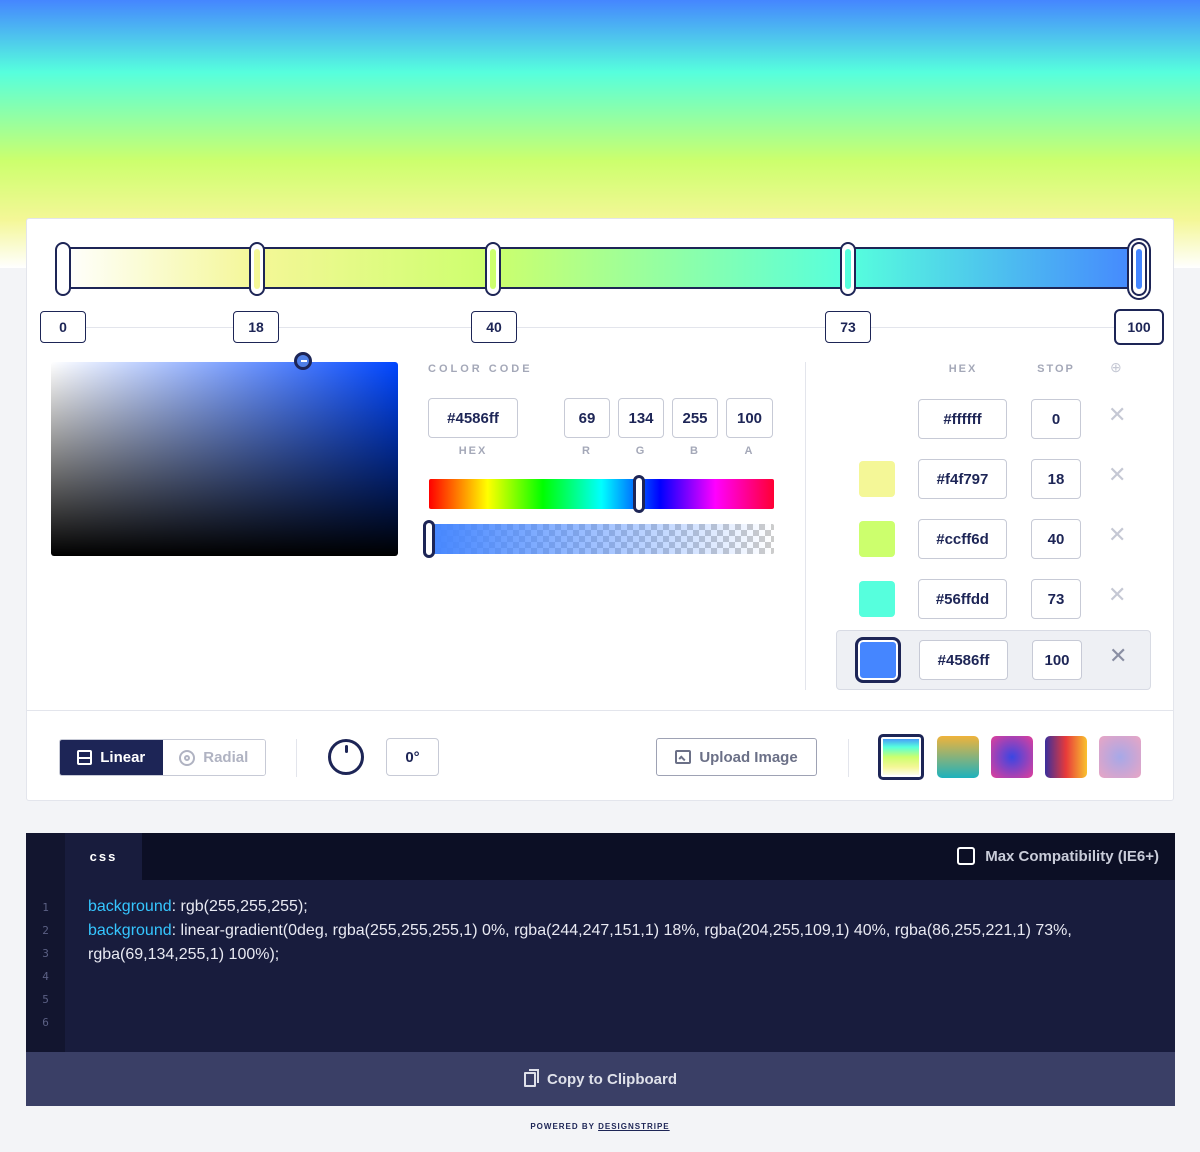 This screenshot has width=1200, height=1152. Describe the element at coordinates (695, 451) in the screenshot. I see `blue-label: B` at that location.